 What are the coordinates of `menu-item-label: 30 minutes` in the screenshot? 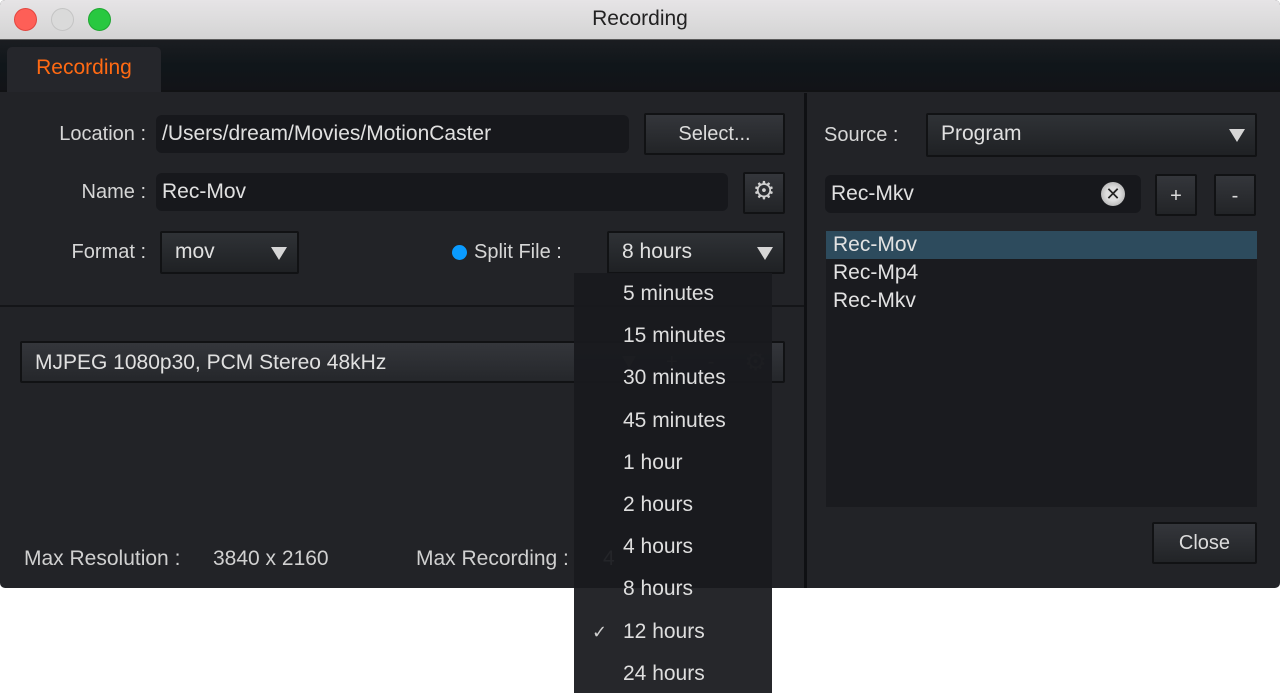 It's located at (674, 378).